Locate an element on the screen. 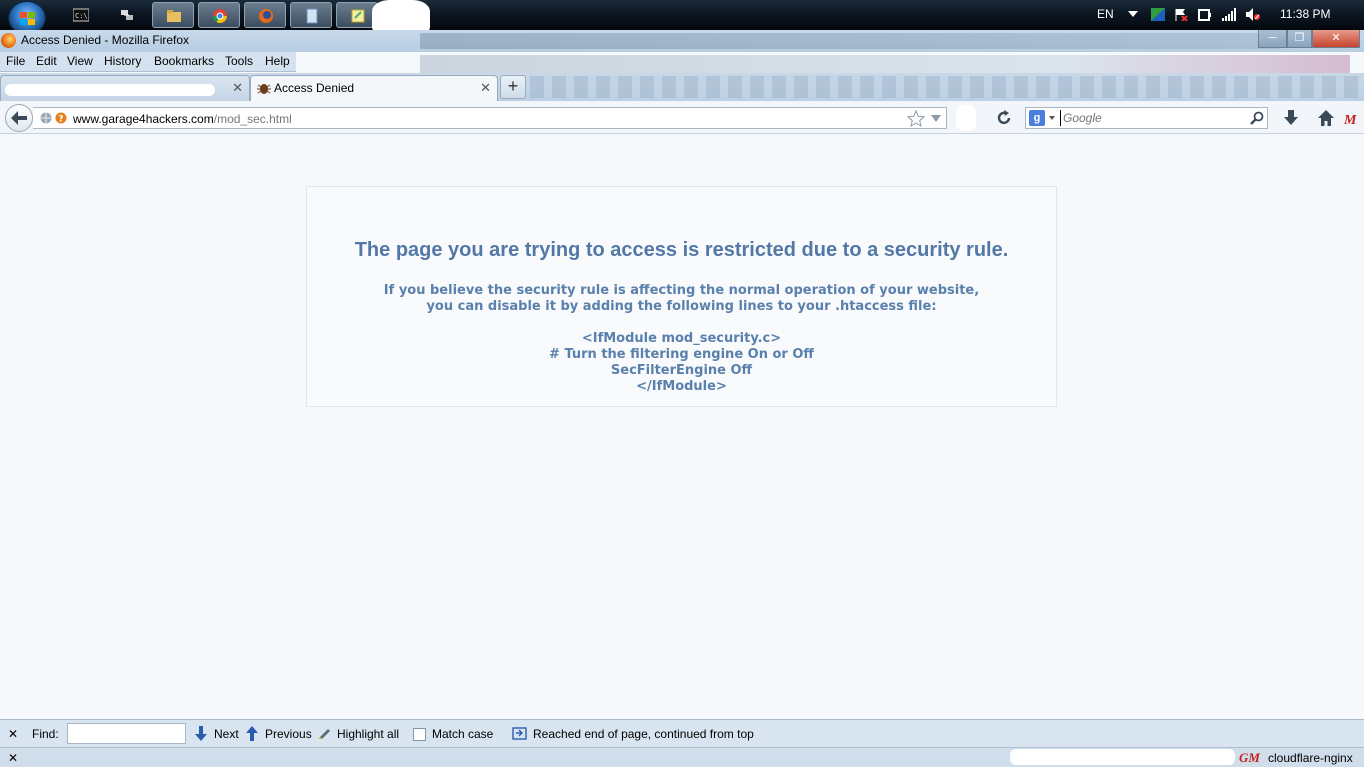 The width and height of the screenshot is (1364, 767). svg-text: C:\ is located at coordinates (81, 16).